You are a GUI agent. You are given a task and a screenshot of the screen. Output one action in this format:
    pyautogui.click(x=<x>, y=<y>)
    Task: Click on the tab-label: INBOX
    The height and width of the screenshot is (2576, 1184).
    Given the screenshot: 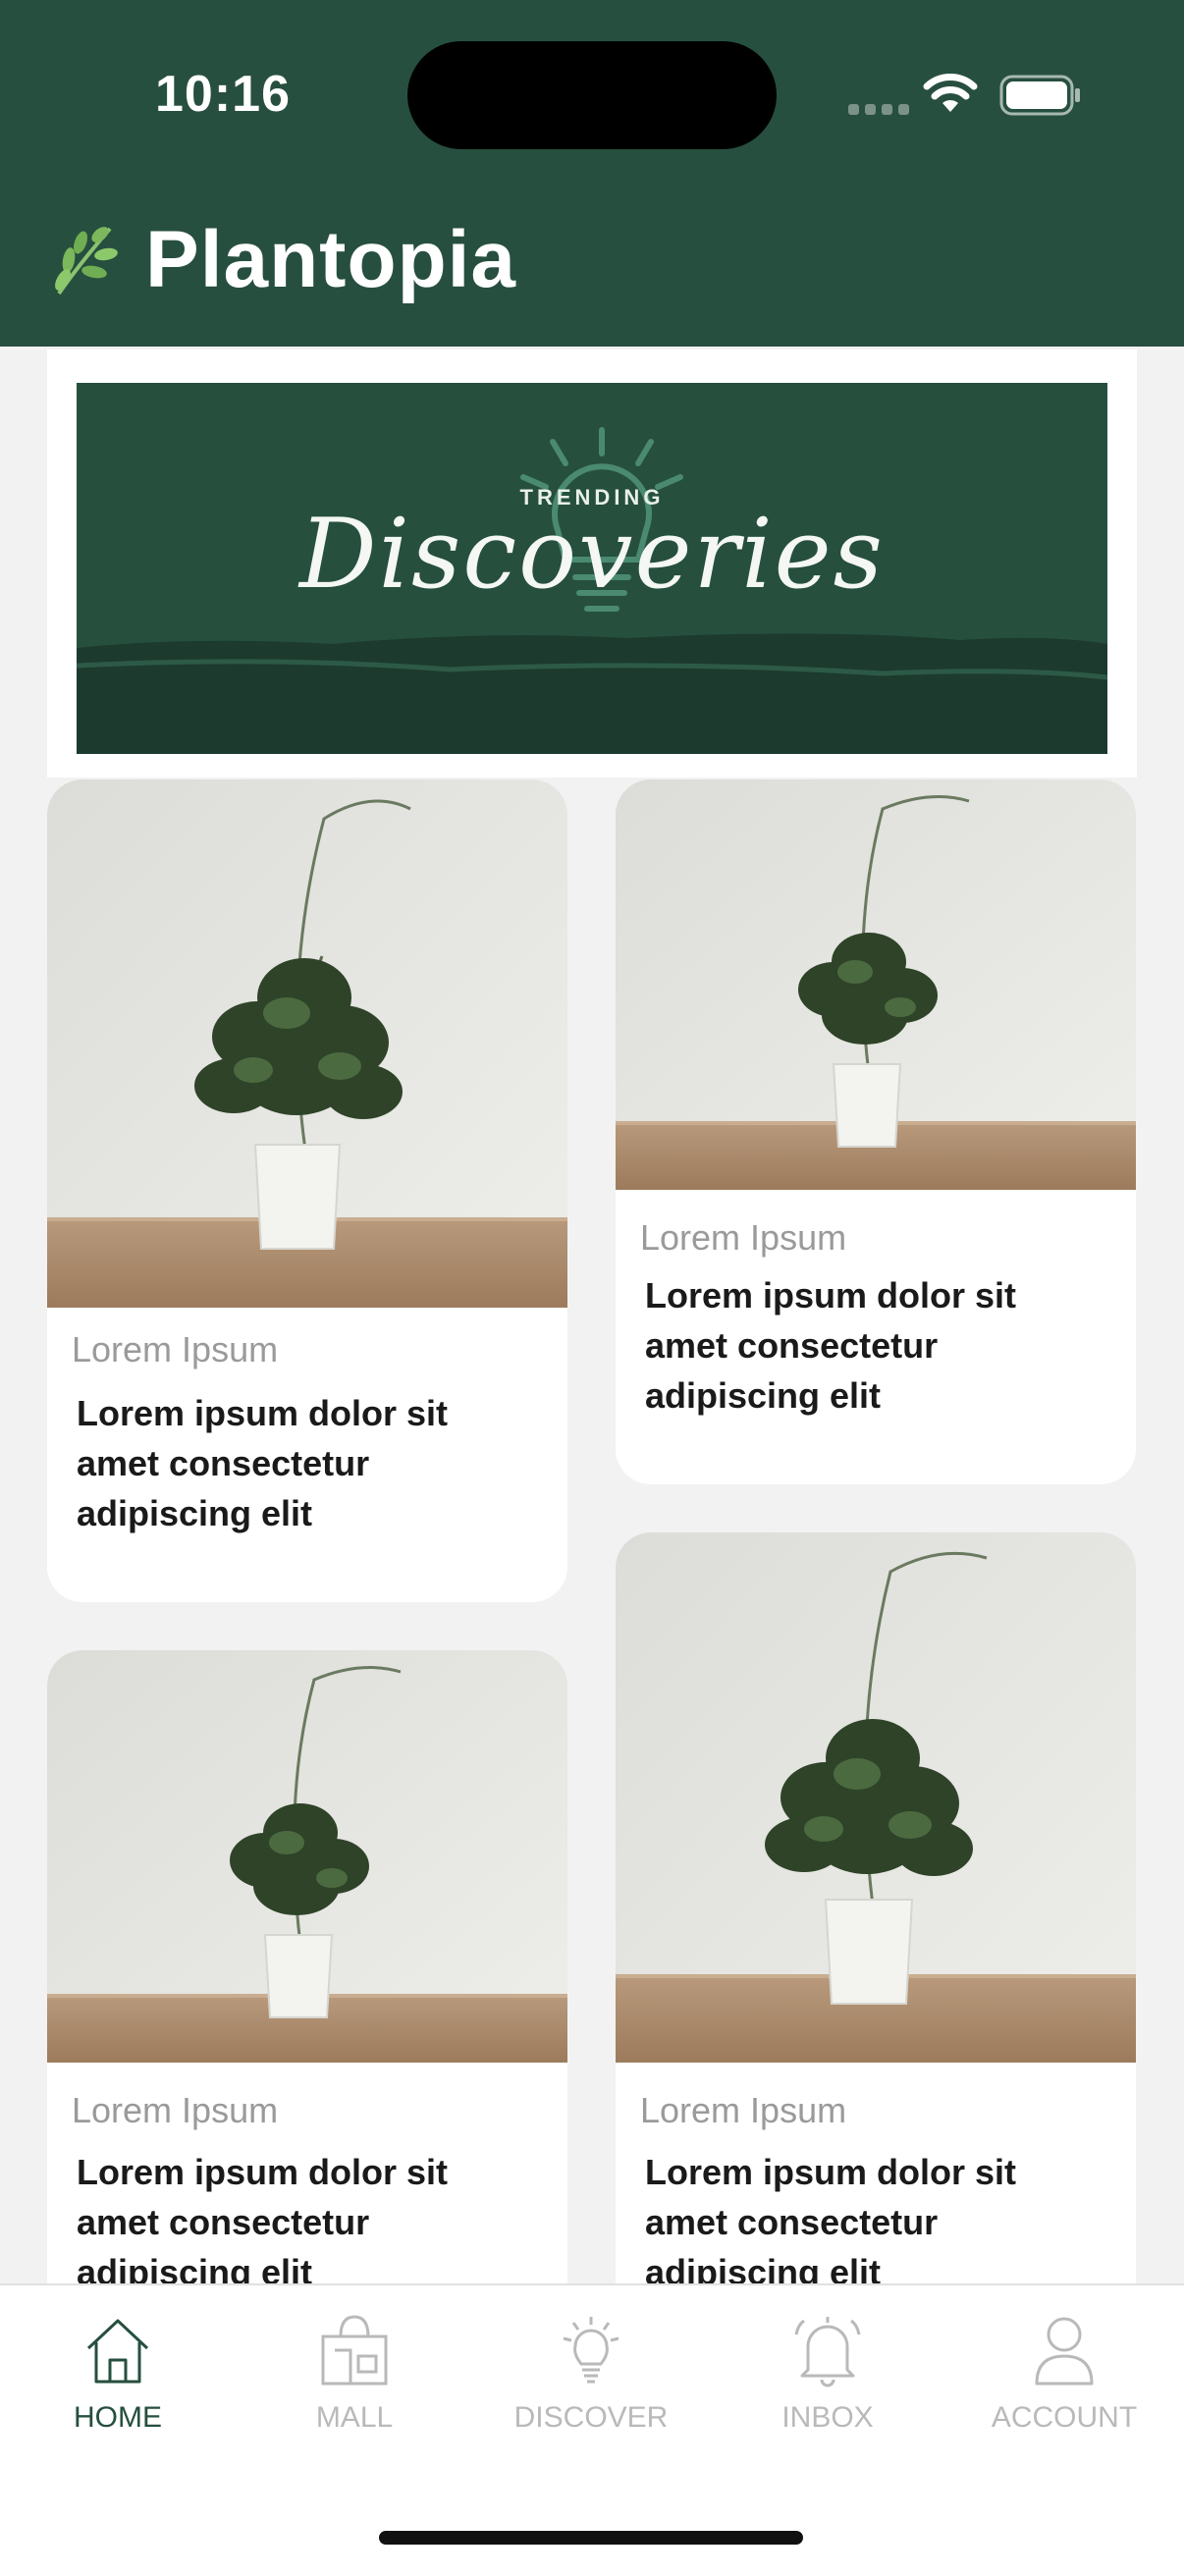 What is the action you would take?
    pyautogui.click(x=828, y=2417)
    